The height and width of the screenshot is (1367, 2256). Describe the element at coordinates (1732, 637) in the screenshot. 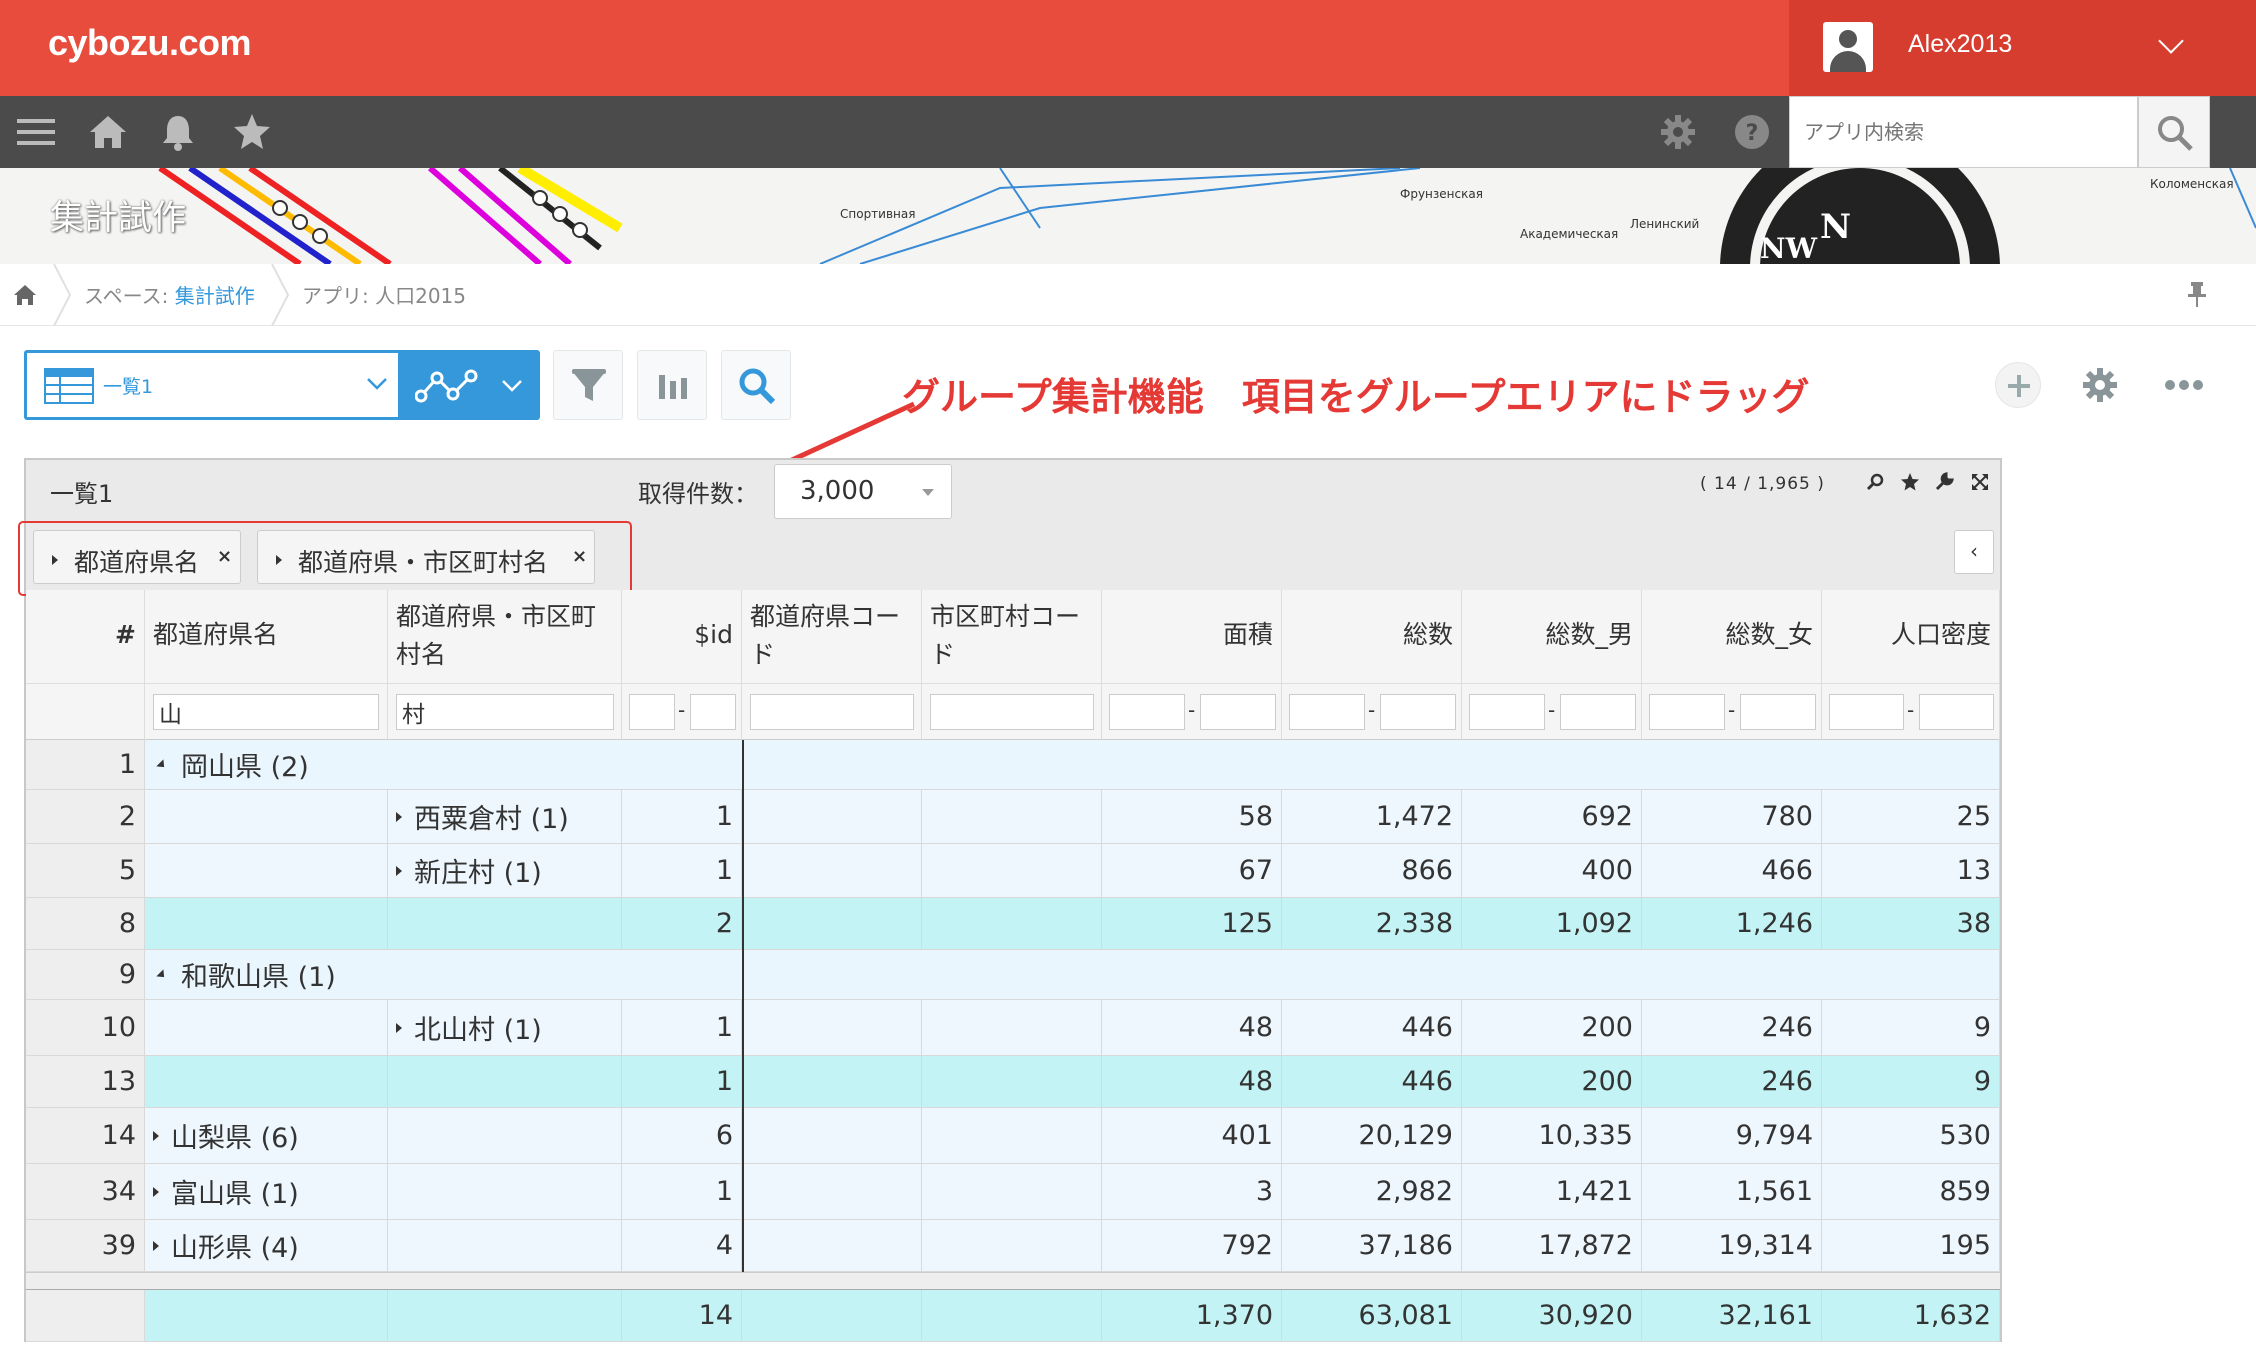

I see `column-header-female: 総数_女` at that location.